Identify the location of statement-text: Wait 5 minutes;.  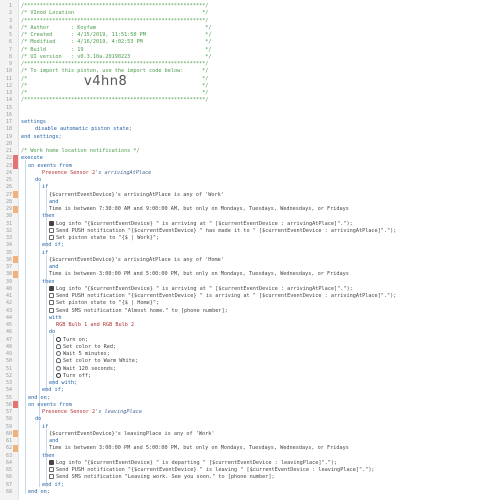
(86, 354).